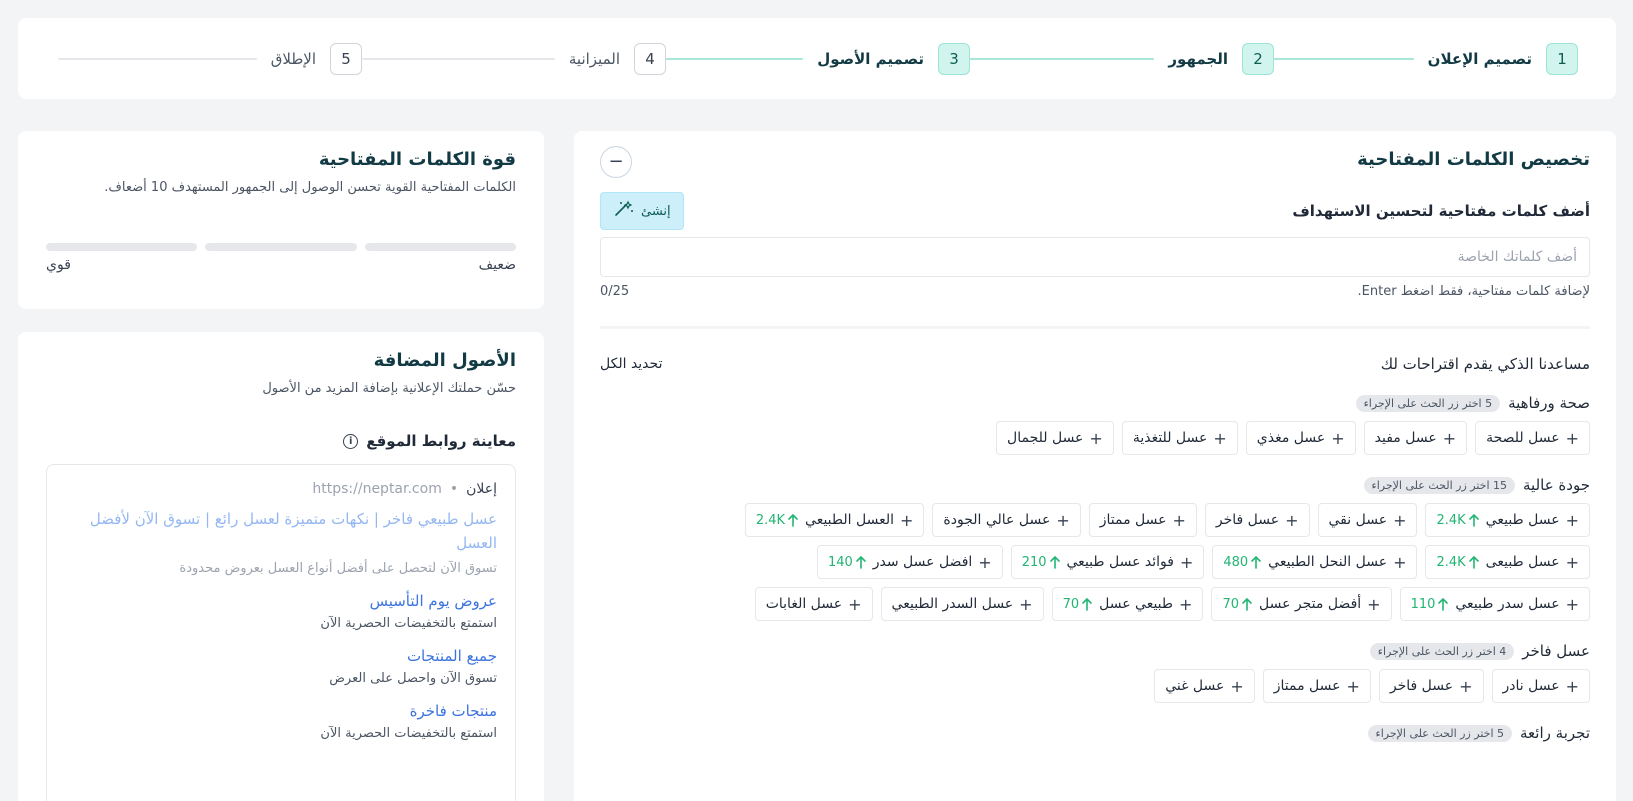 The width and height of the screenshot is (1633, 801). I want to click on chip-label: طبيعي عسل, so click(1136, 604).